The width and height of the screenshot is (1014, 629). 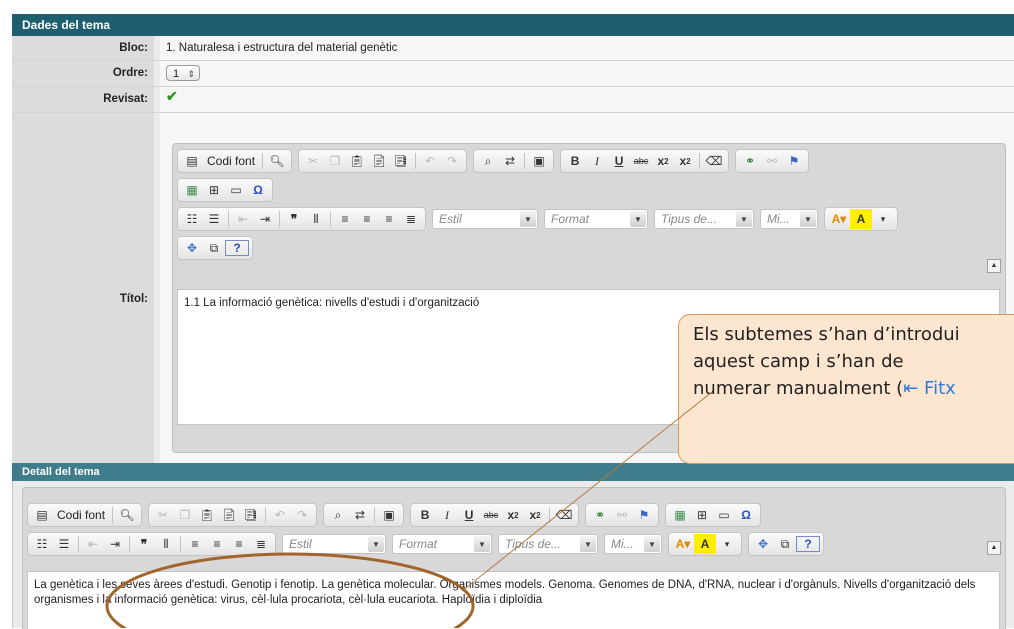 What do you see at coordinates (798, 361) in the screenshot?
I see `callout-line-2: aquest camp i s’han de` at bounding box center [798, 361].